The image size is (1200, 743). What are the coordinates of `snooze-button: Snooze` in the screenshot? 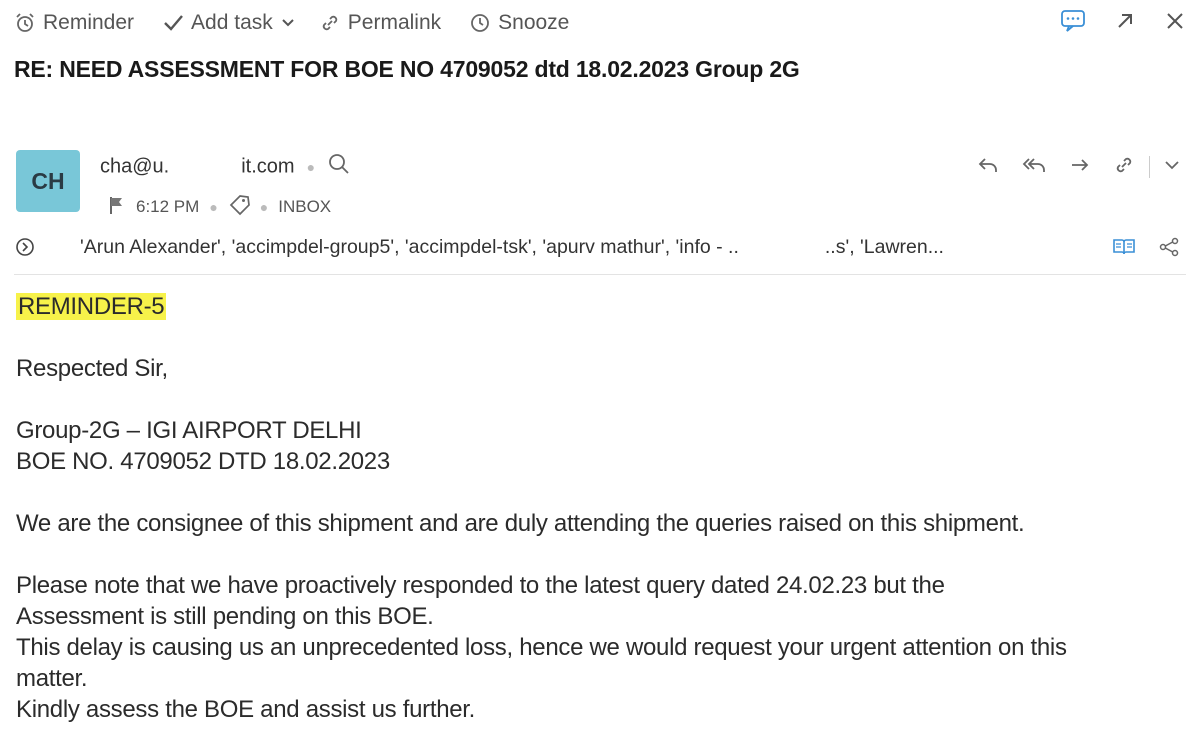 It's located at (519, 23).